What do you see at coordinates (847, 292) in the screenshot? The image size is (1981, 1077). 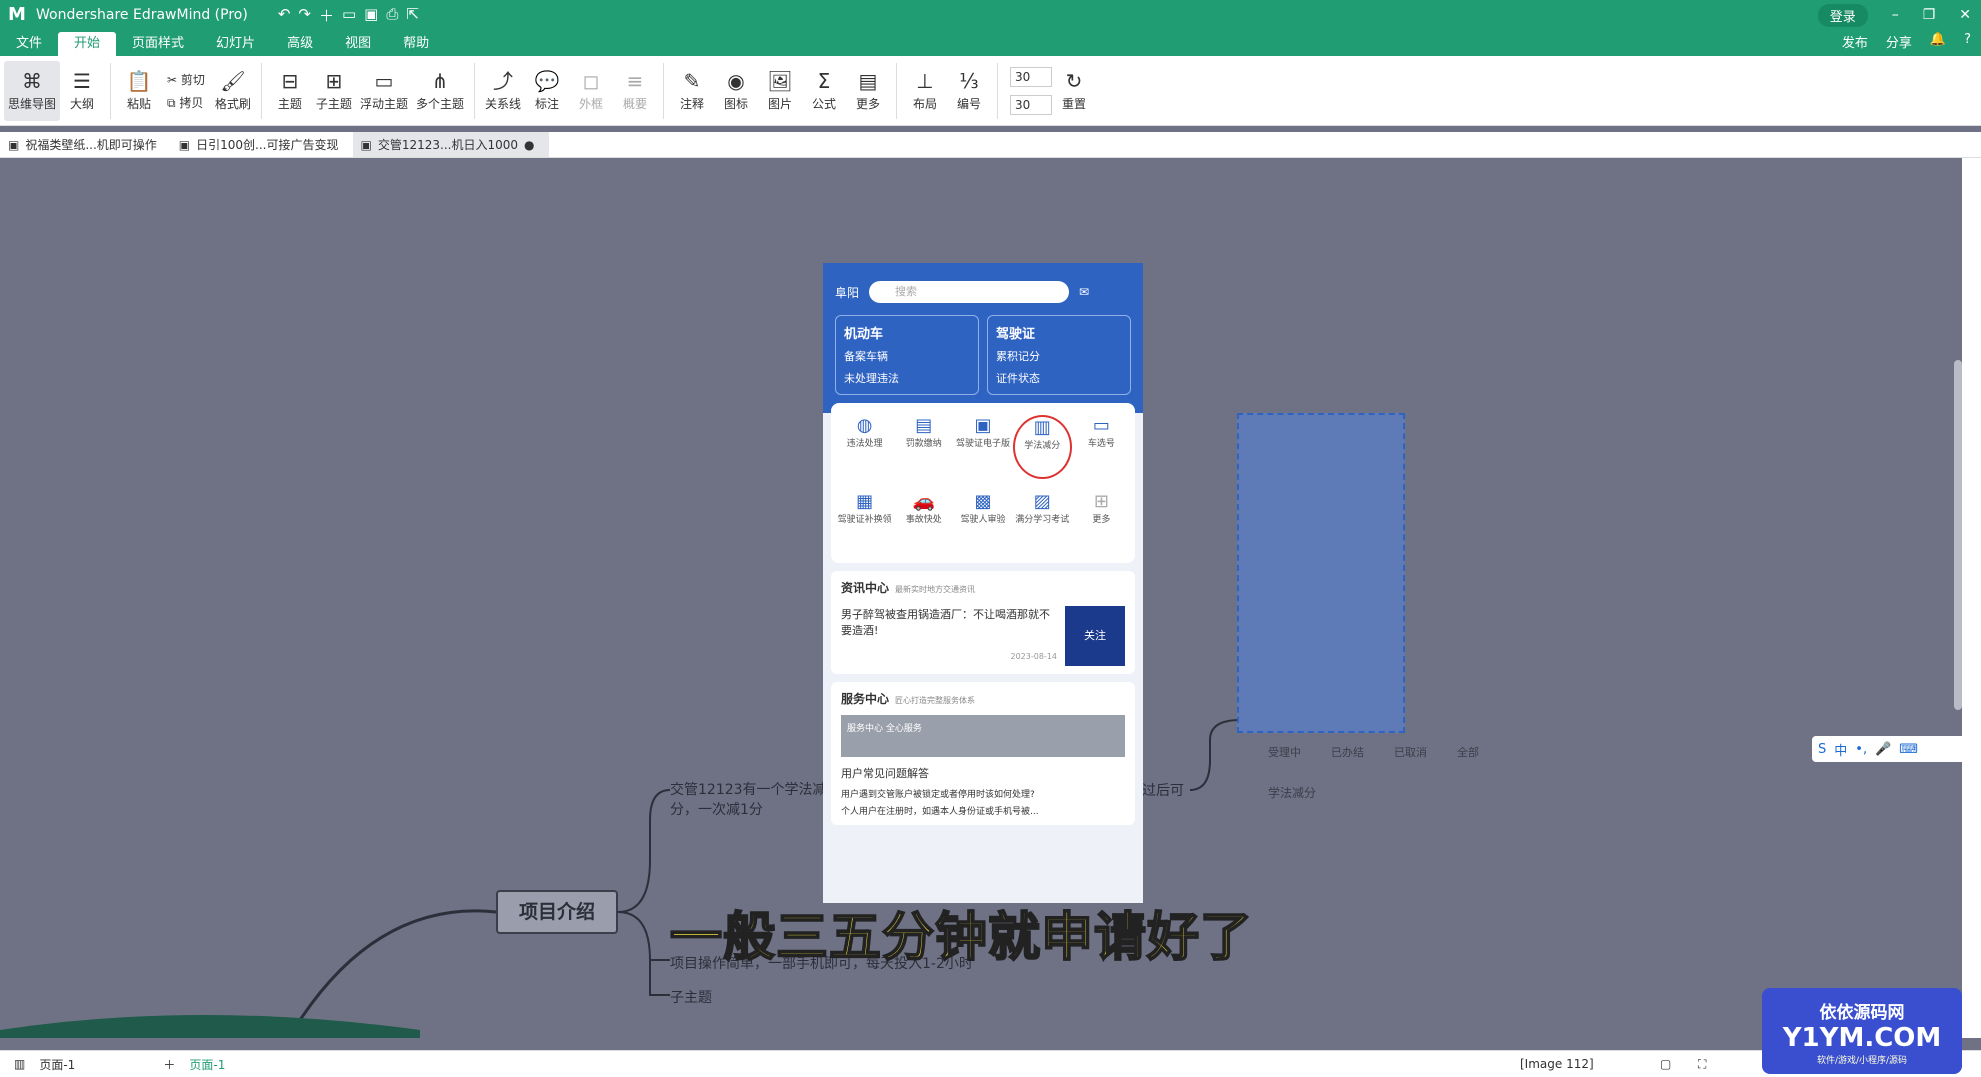 I see `city-selector: 阜阳` at bounding box center [847, 292].